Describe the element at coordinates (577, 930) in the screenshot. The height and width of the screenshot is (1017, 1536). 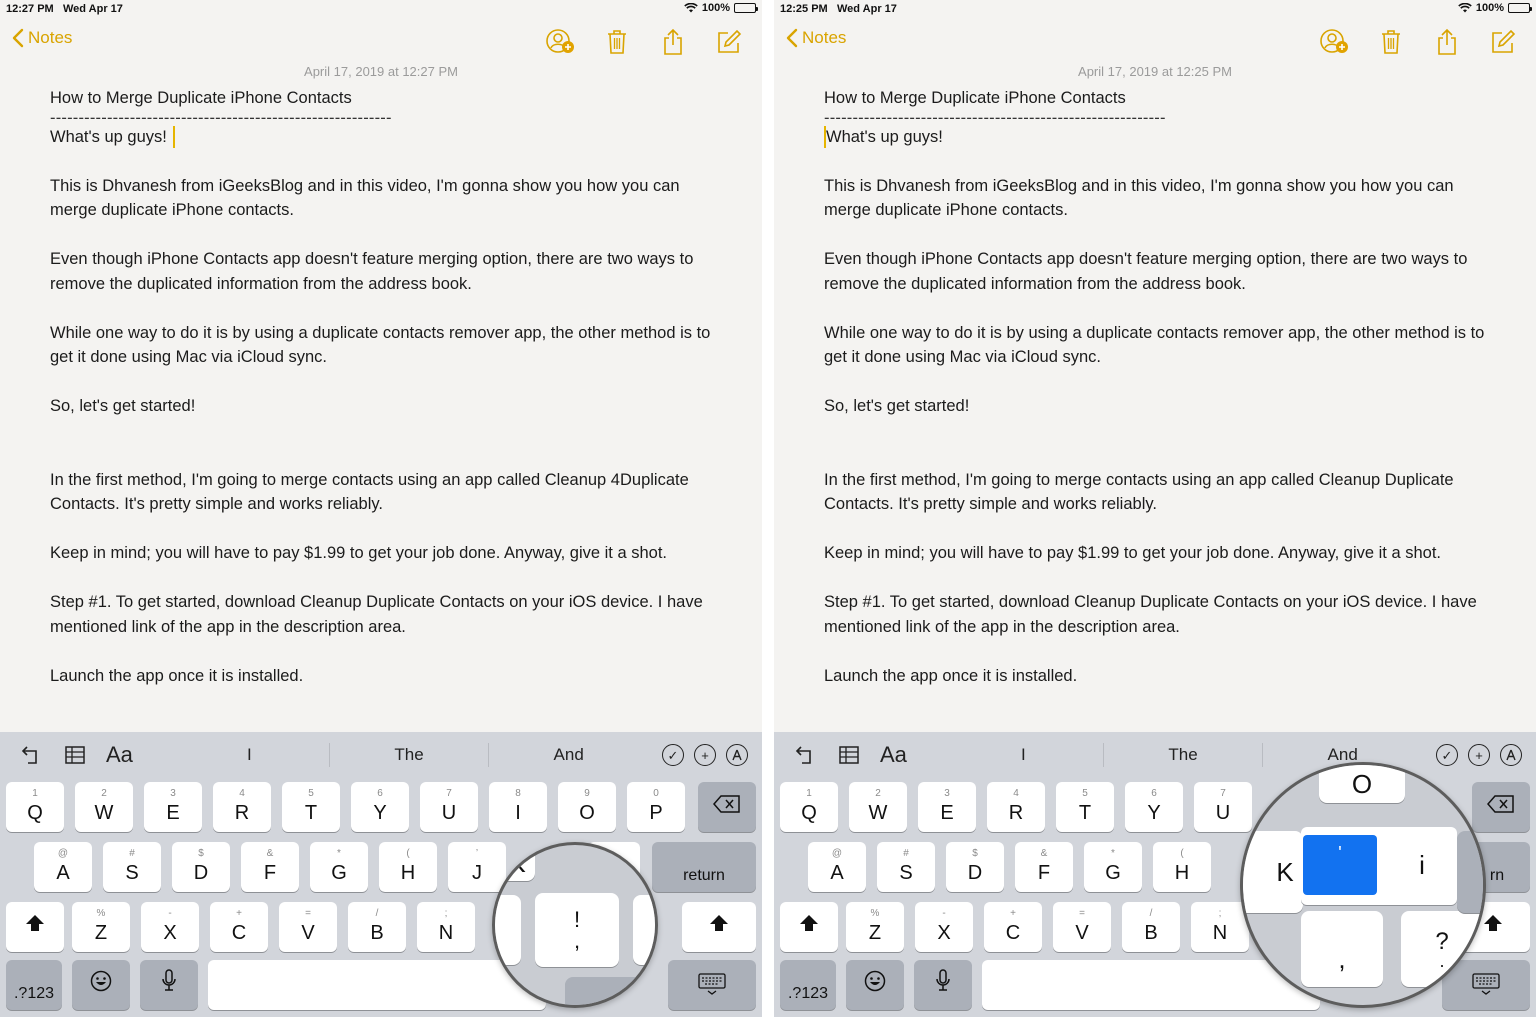
I see `magnified-punctuation-key: ! ,` at that location.